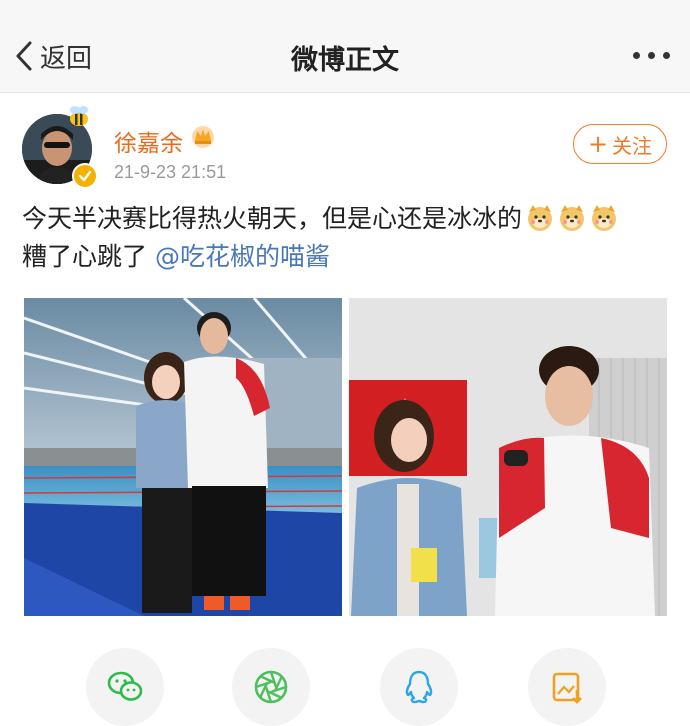  What do you see at coordinates (242, 256) in the screenshot?
I see `mention-link: @吃花椒的喵酱` at bounding box center [242, 256].